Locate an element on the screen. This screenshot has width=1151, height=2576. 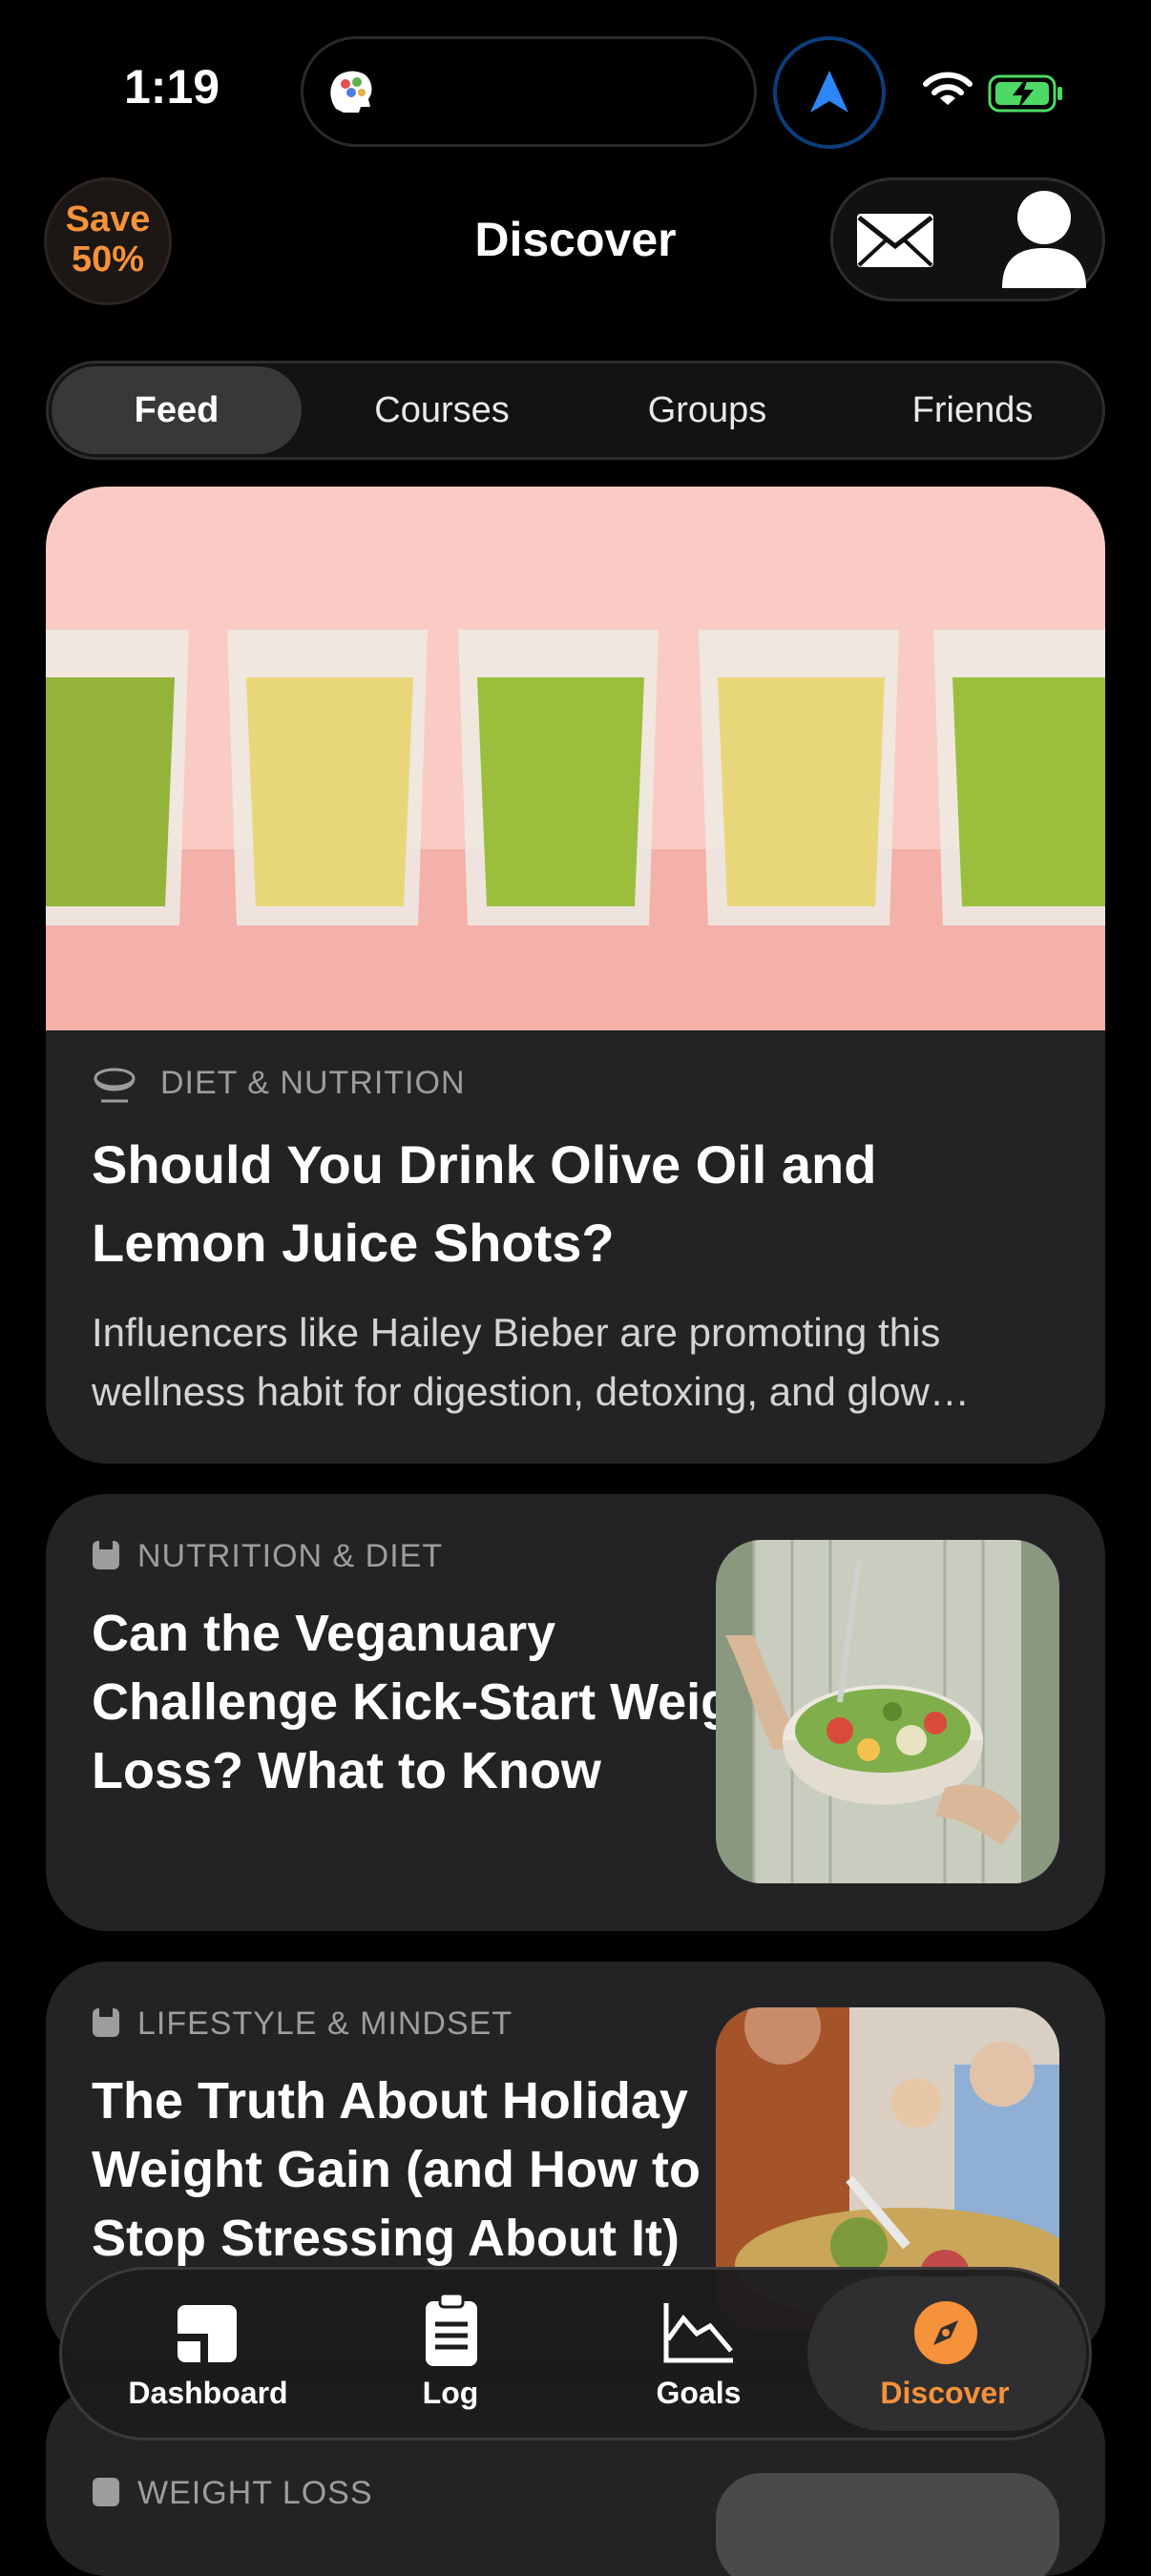
nav-log: Log is located at coordinates (450, 2353).